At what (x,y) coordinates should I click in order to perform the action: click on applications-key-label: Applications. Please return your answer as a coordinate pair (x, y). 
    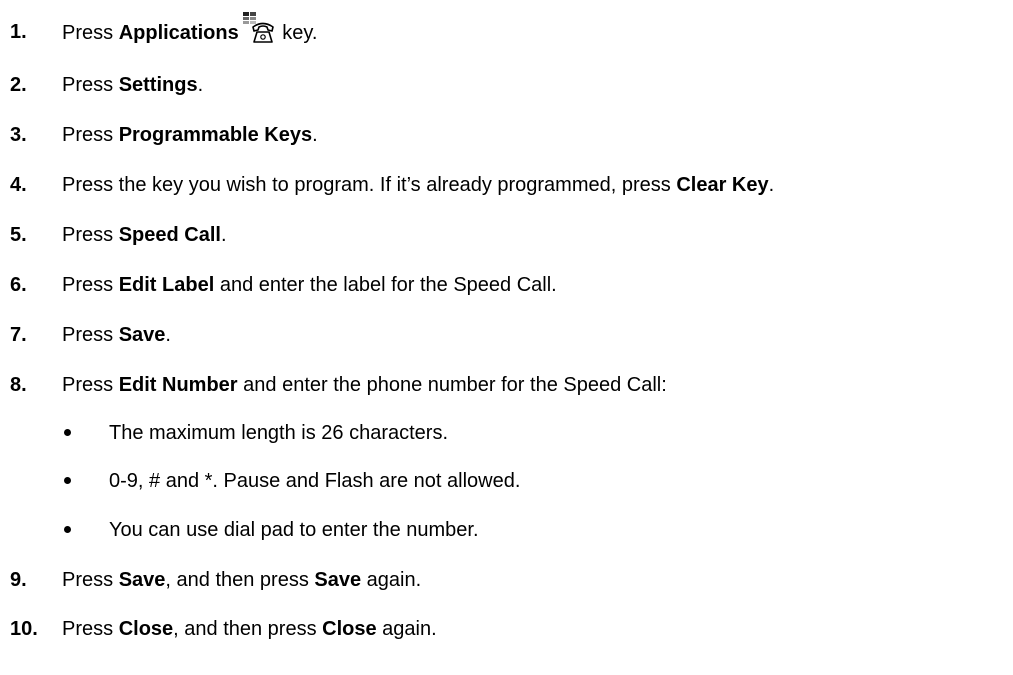
    Looking at the image, I should click on (178, 33).